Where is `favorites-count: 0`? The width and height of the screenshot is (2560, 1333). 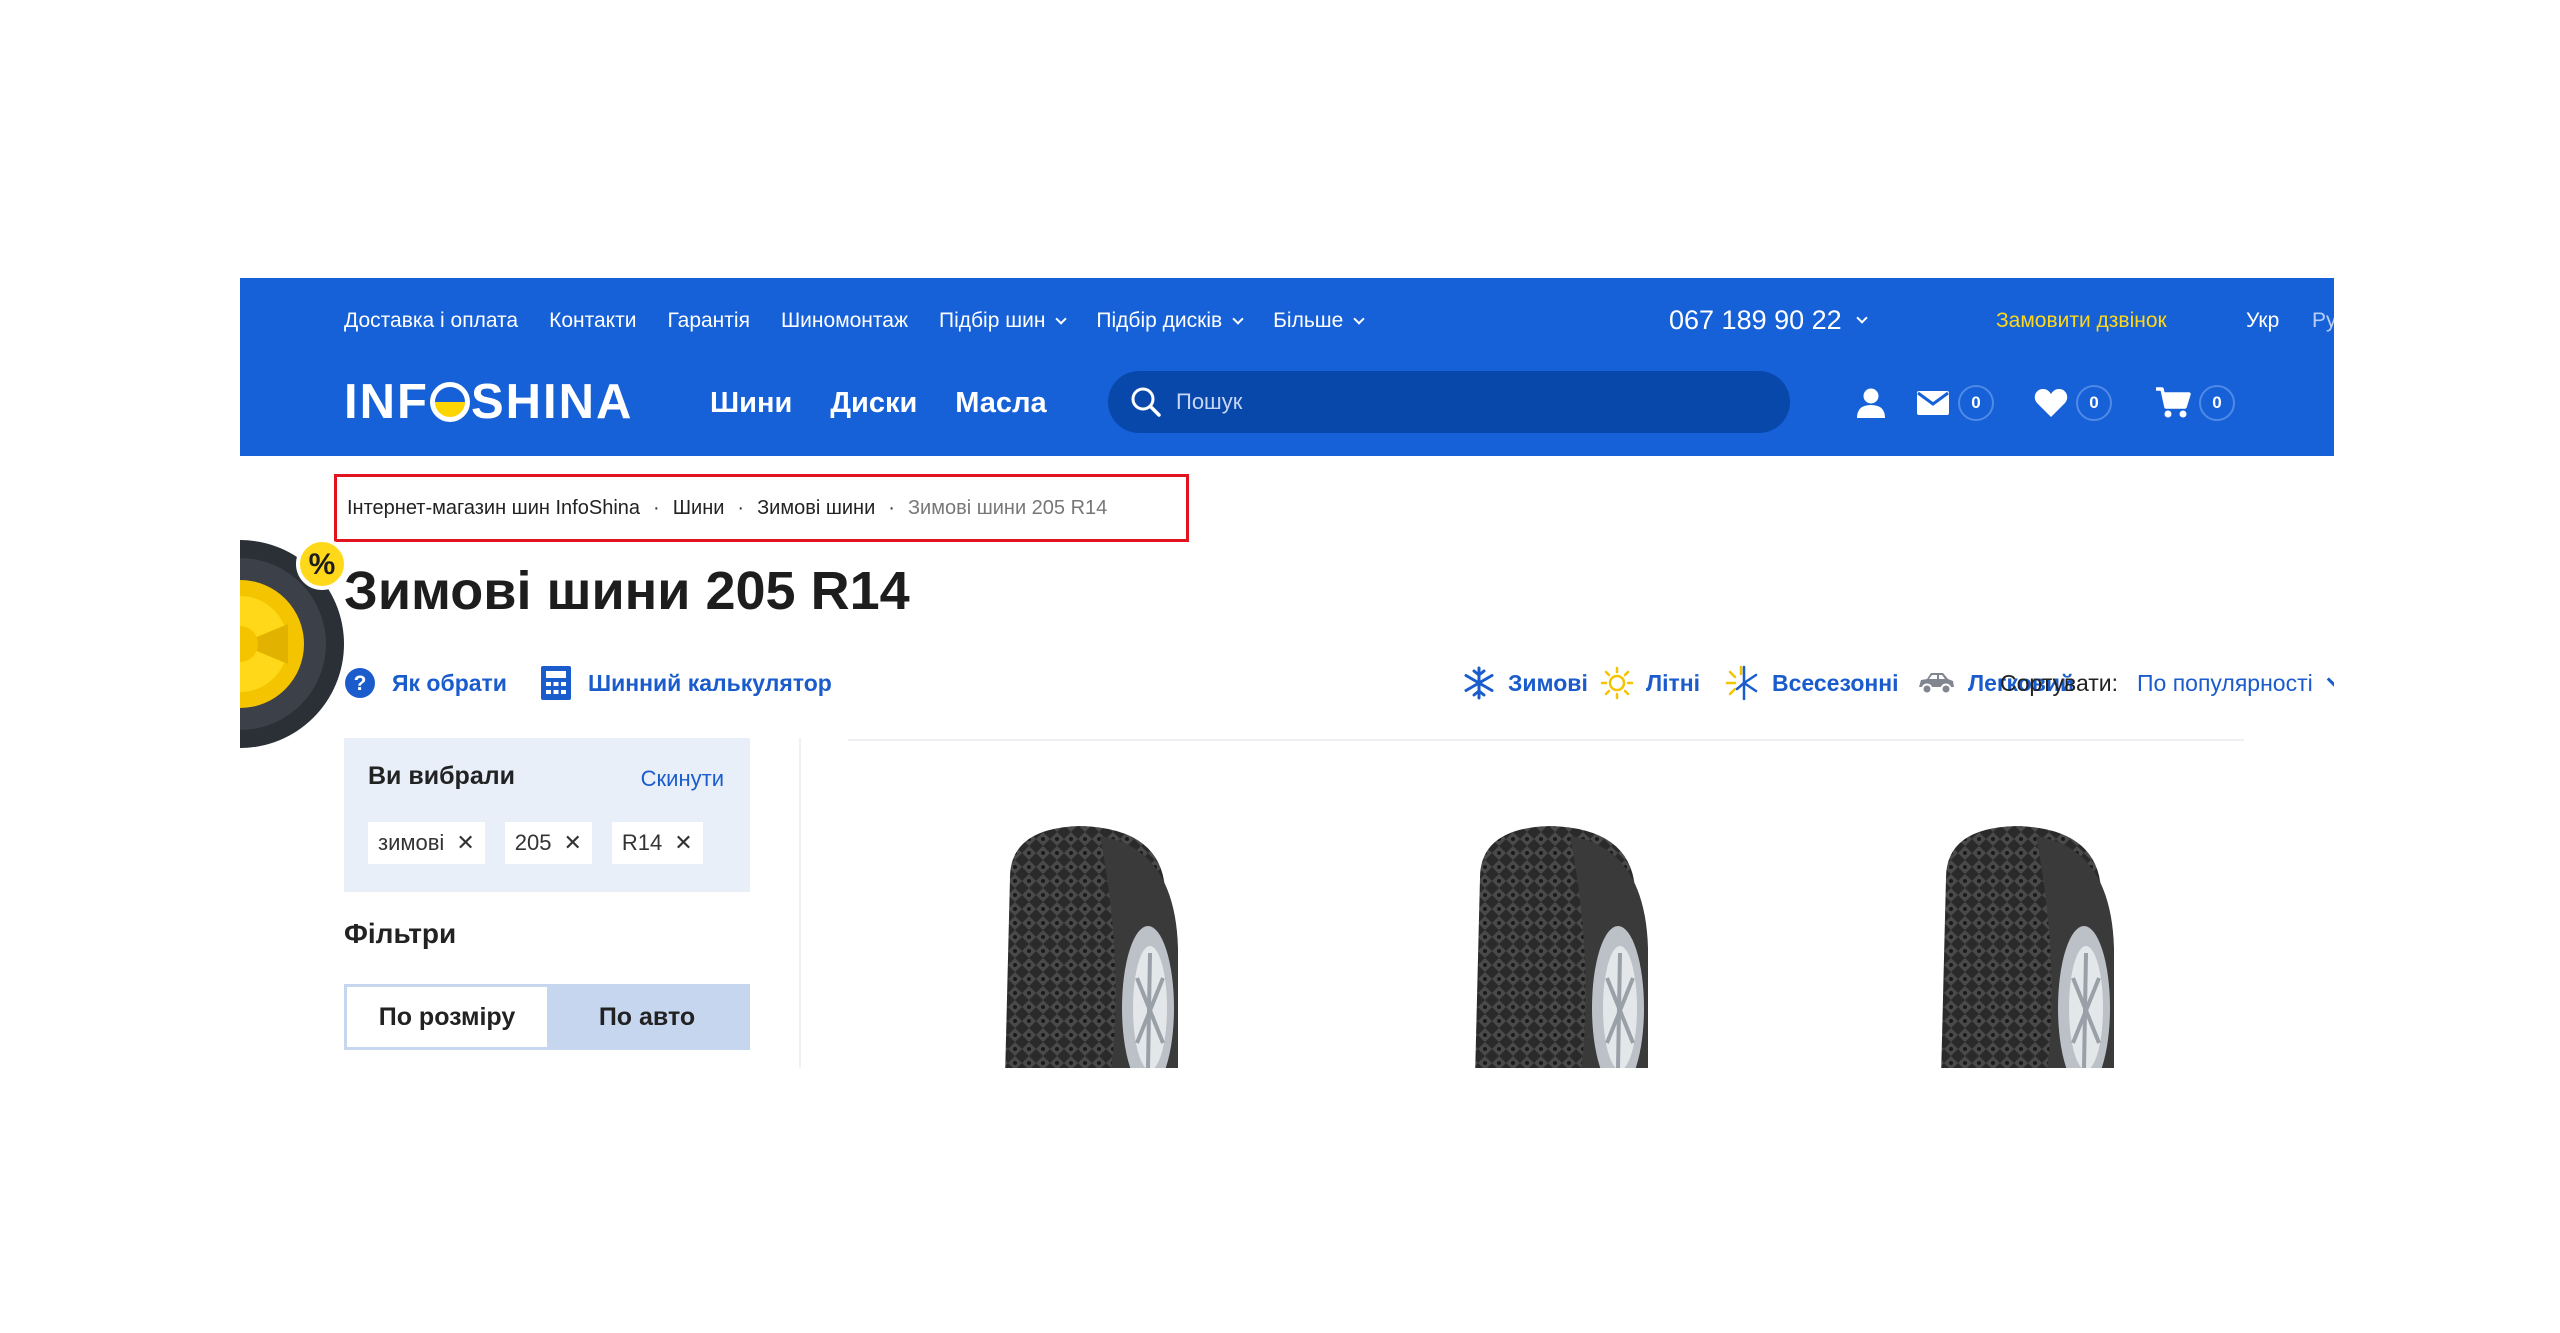 favorites-count: 0 is located at coordinates (2094, 403).